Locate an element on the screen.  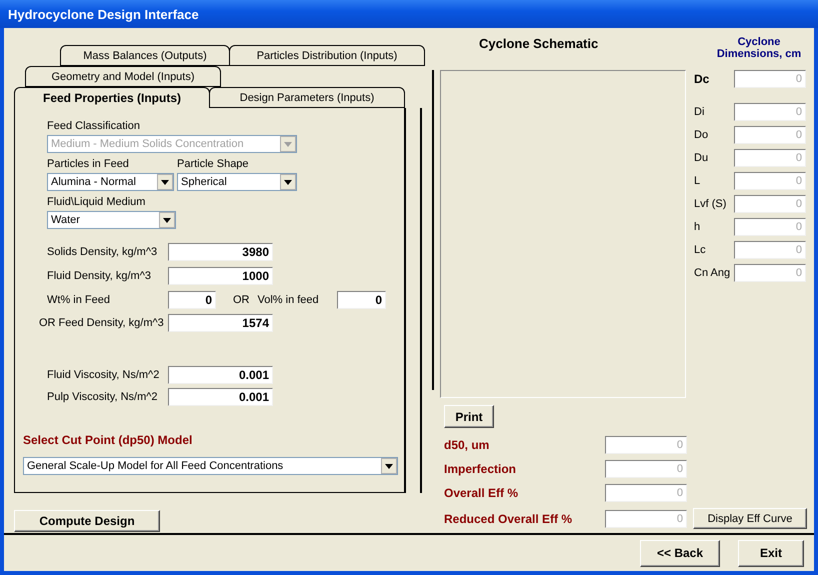
input-field: 1000 is located at coordinates (220, 276).